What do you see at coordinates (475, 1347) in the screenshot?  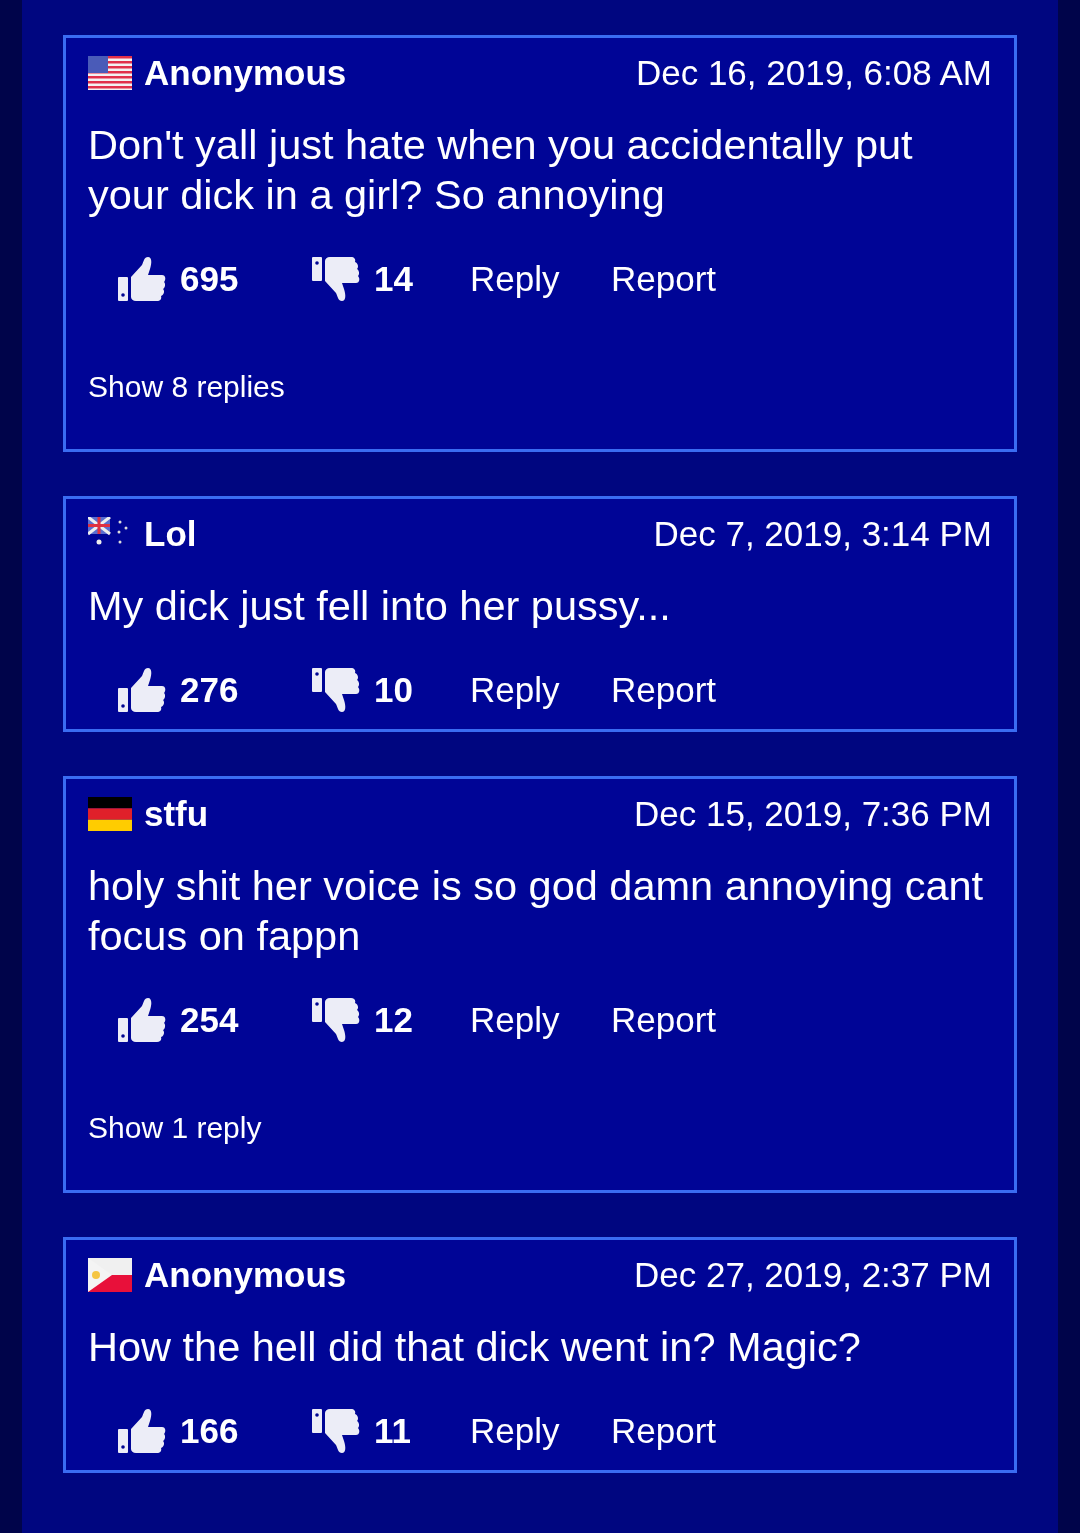 I see `comment-text: How the hell did that dick went in? Magic?` at bounding box center [475, 1347].